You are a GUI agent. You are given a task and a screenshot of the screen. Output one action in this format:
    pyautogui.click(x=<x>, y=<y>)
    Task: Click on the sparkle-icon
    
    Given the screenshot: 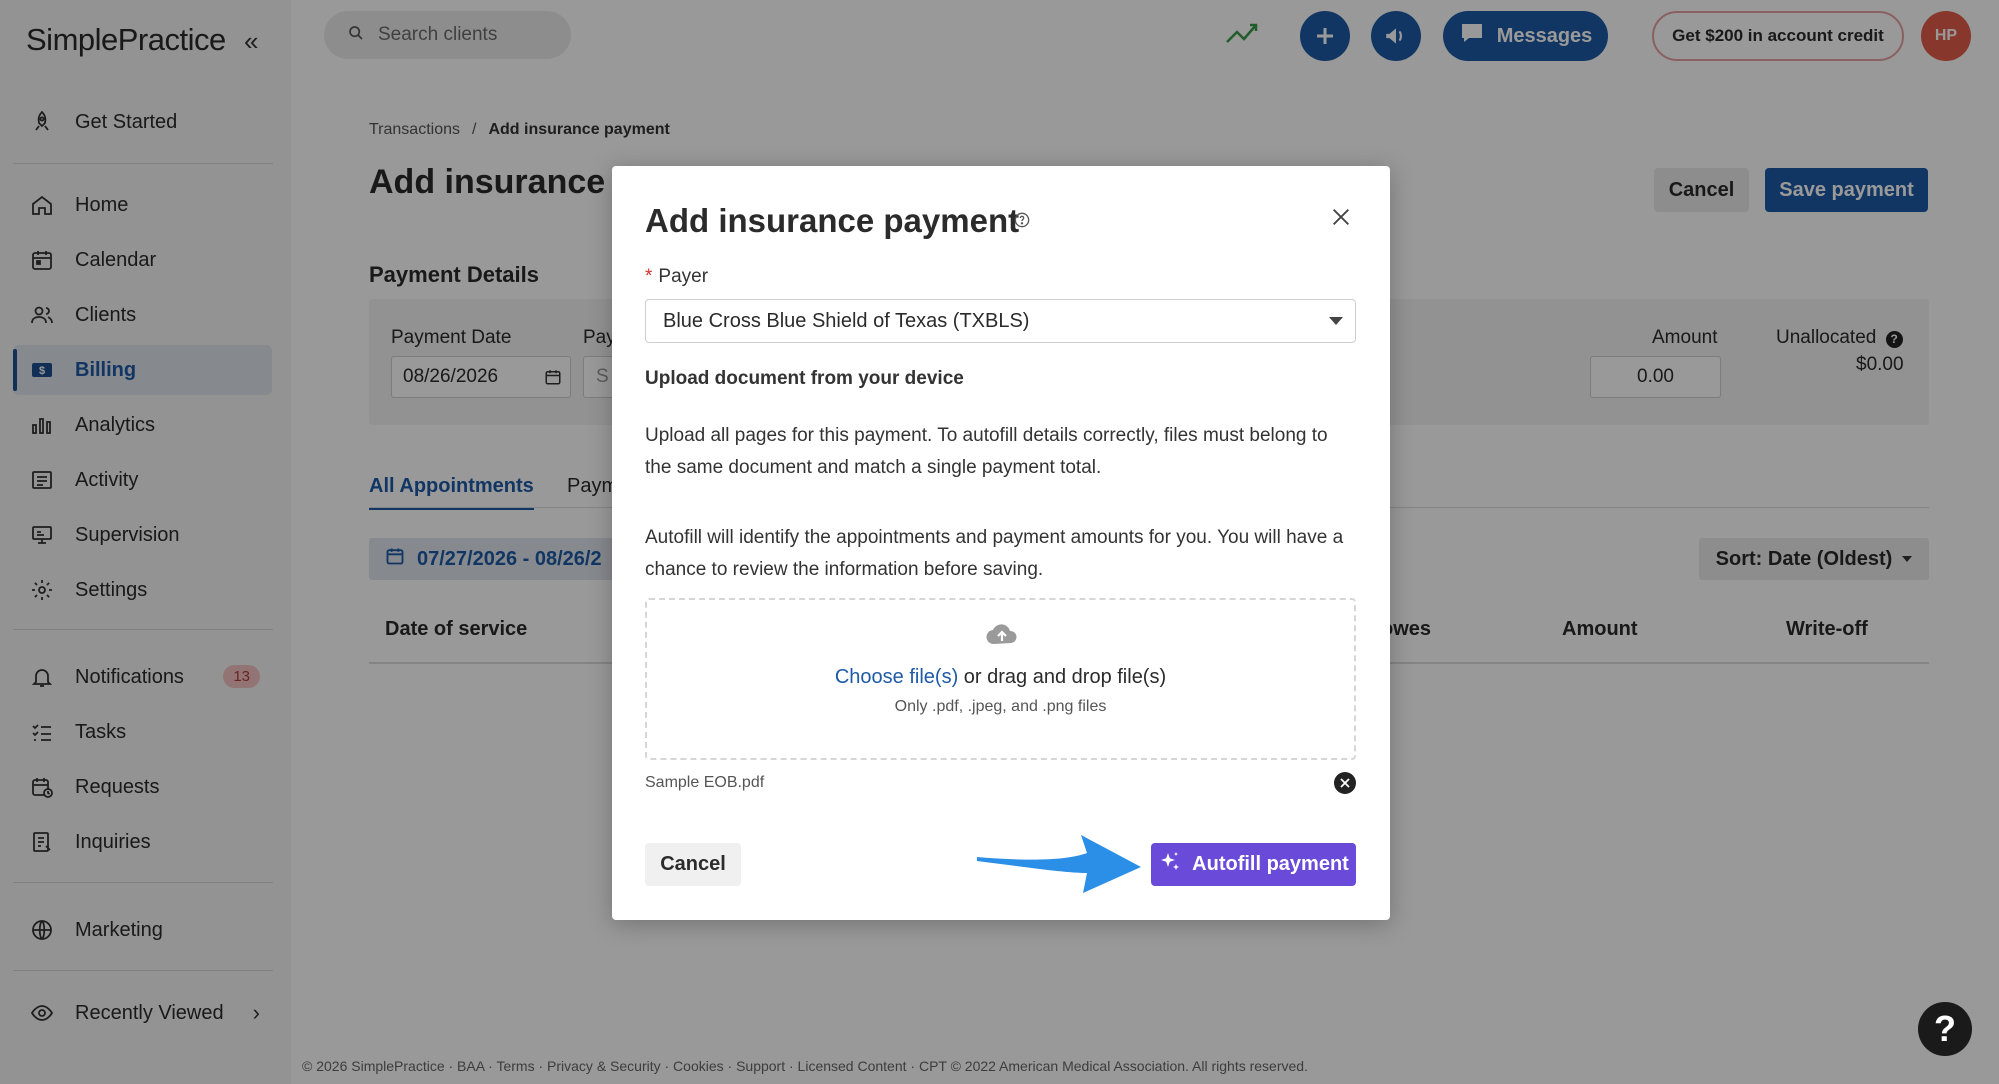 What is the action you would take?
    pyautogui.click(x=1170, y=865)
    